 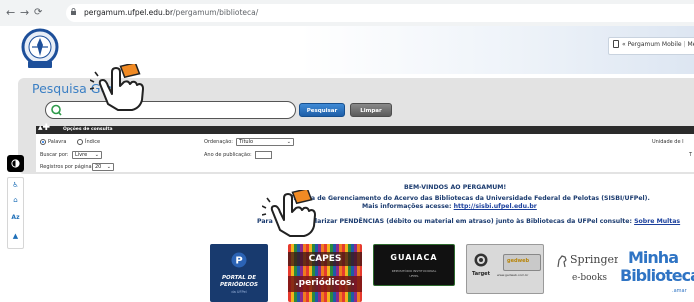 I want to click on welcome-heading: BEM-VINDOS AO PERGAMUM!, so click(x=455, y=187).